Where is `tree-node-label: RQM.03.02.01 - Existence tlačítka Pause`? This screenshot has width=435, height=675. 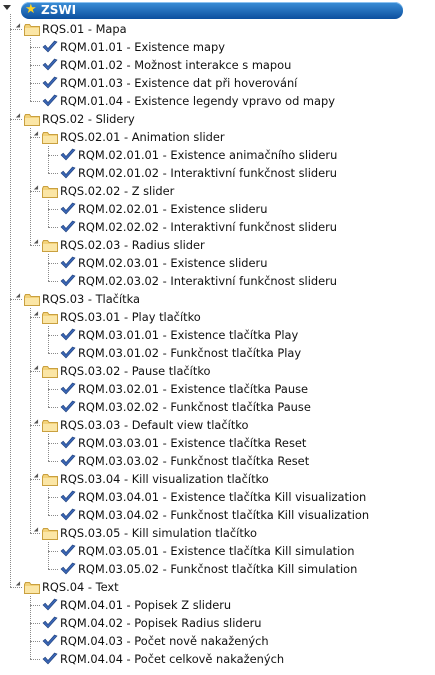 tree-node-label: RQM.03.02.01 - Existence tlačítka Pause is located at coordinates (193, 389).